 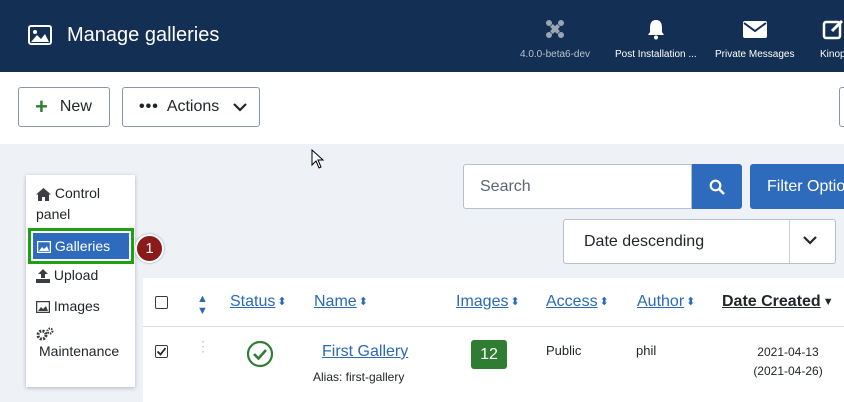 I want to click on plus-icon: +, so click(x=41, y=106).